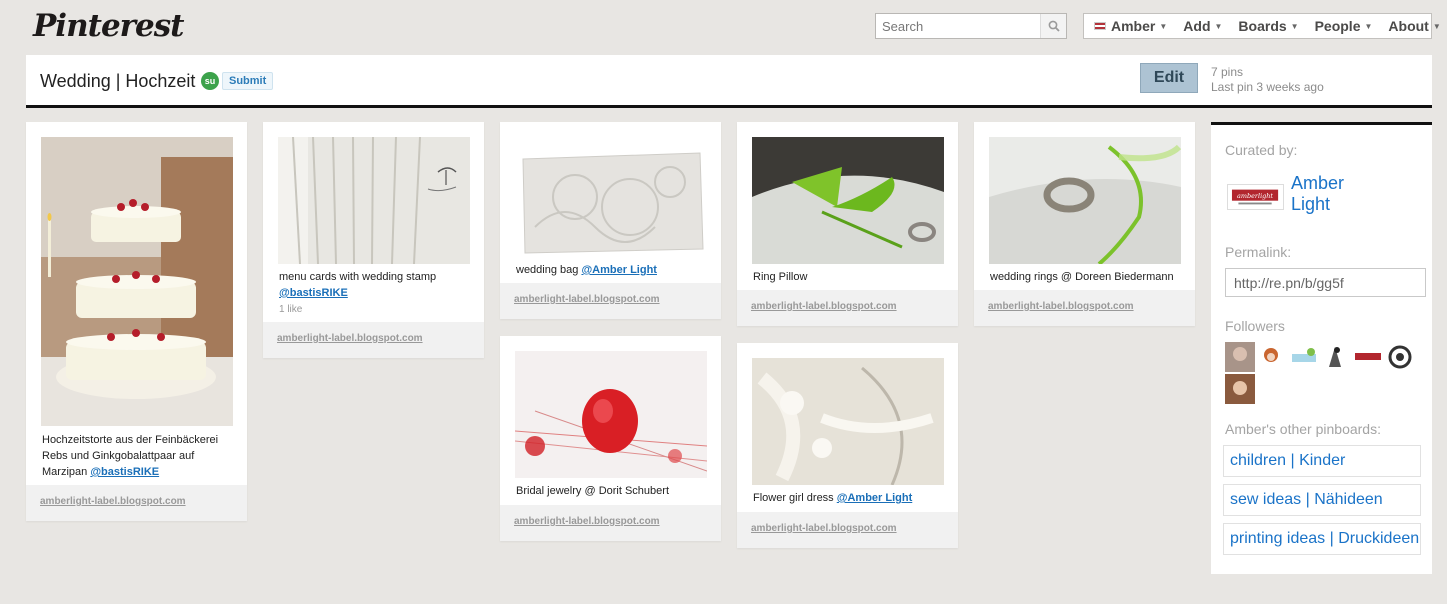 This screenshot has height=604, width=1447. What do you see at coordinates (592, 491) in the screenshot?
I see `pin-text: Bridal jewelry @ Dorit Schubert` at bounding box center [592, 491].